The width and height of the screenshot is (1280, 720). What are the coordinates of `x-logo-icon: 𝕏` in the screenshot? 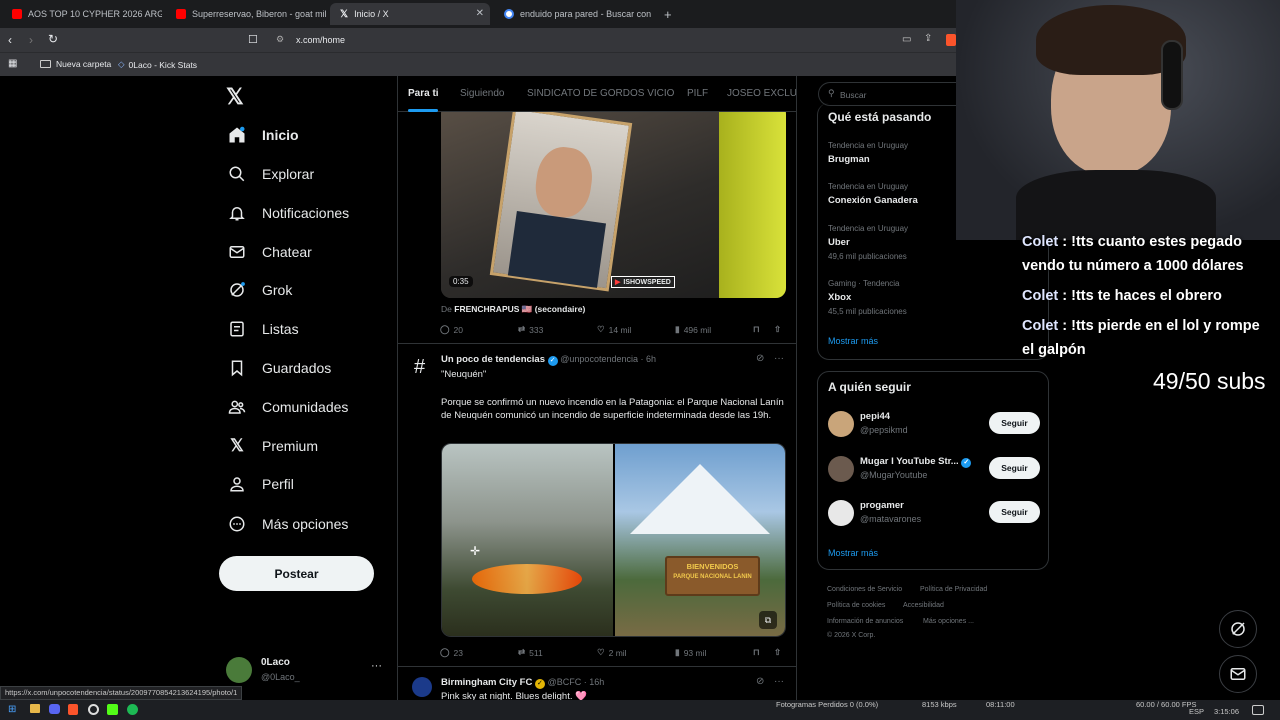 It's located at (235, 97).